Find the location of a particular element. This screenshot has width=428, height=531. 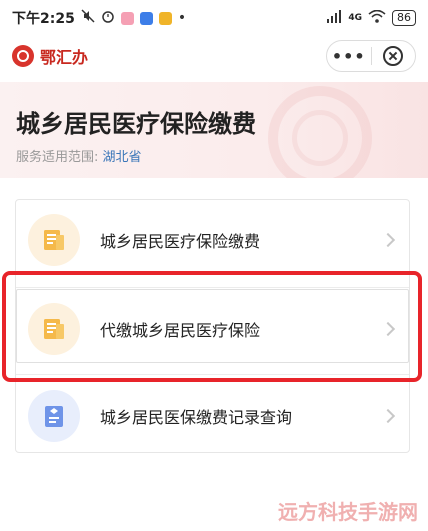

close-icon is located at coordinates (393, 56).